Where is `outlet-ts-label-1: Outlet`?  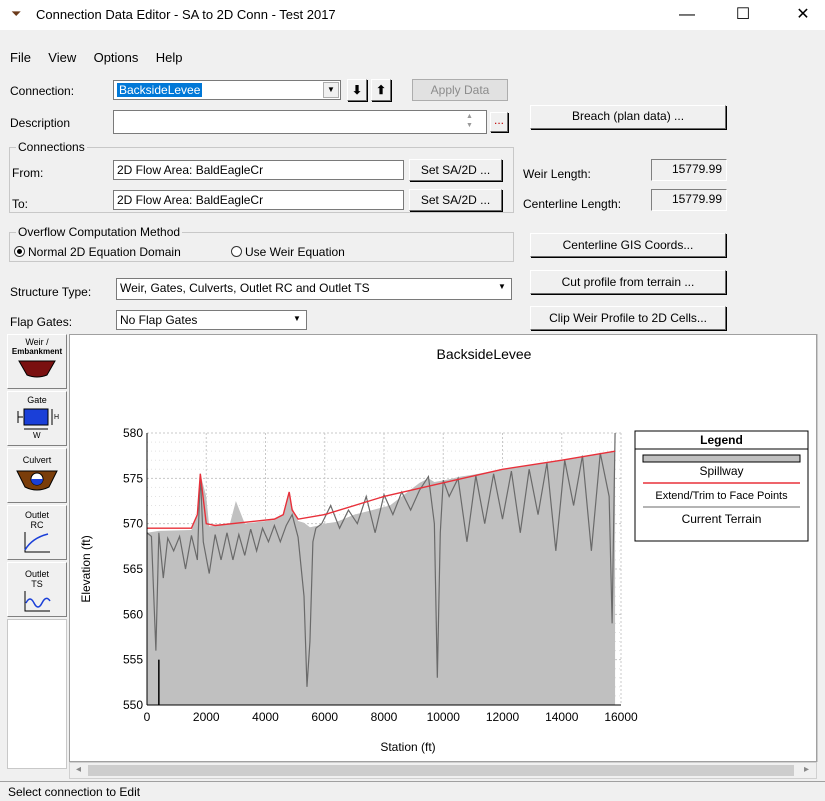 outlet-ts-label-1: Outlet is located at coordinates (36, 574).